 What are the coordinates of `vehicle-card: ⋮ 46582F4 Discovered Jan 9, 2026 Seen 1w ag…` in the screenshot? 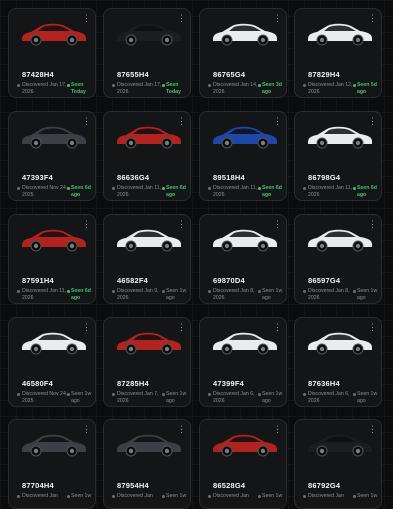 It's located at (147, 259).